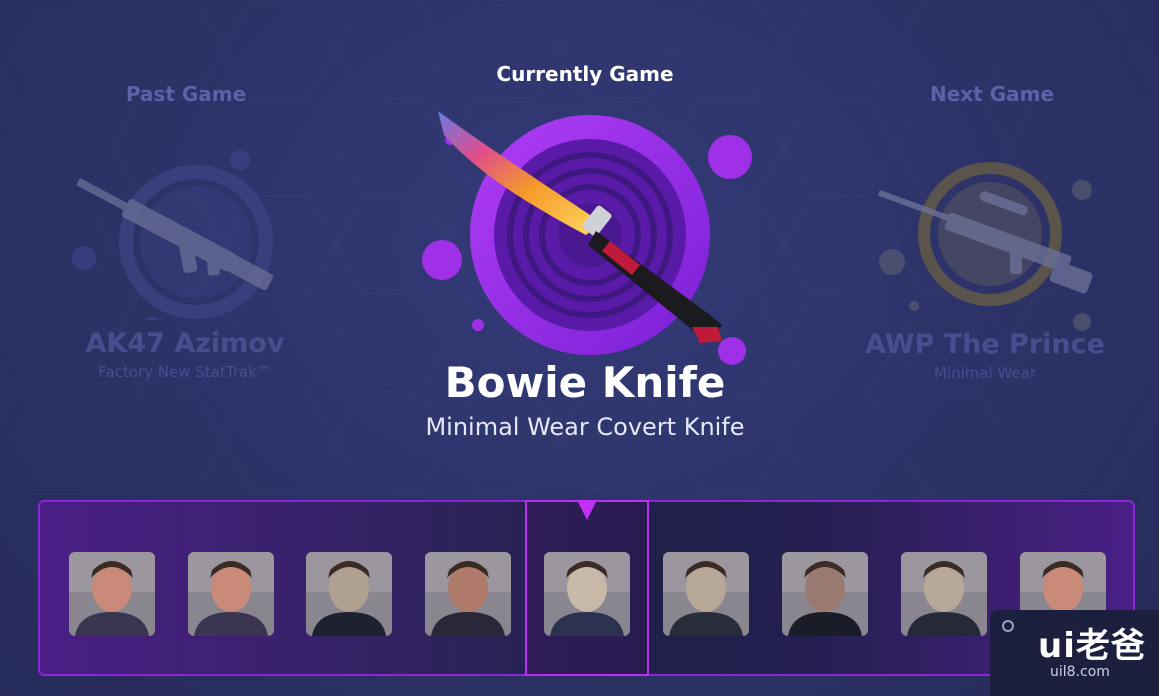 The height and width of the screenshot is (696, 1159). I want to click on past-item-title: AK47 Azimov, so click(185, 343).